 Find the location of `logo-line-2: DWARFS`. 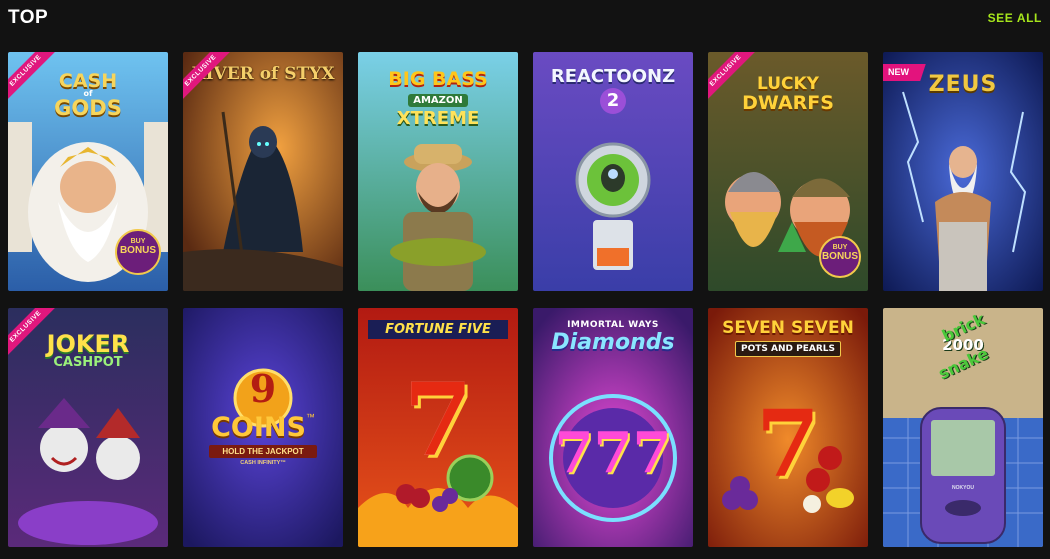

logo-line-2: DWARFS is located at coordinates (788, 103).